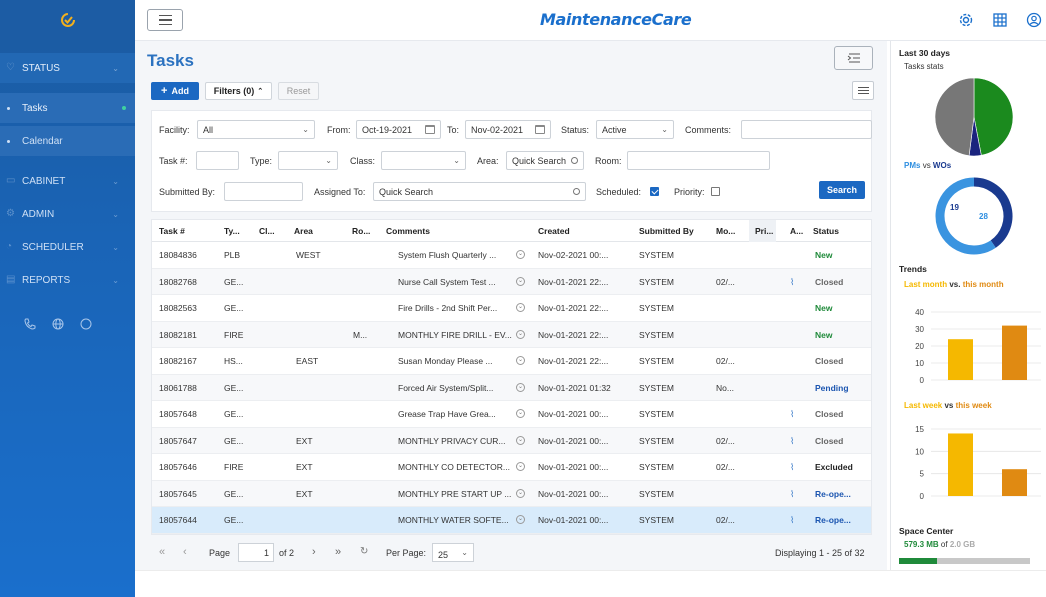 The width and height of the screenshot is (1046, 597). I want to click on status-select: Active ⌄, so click(635, 129).